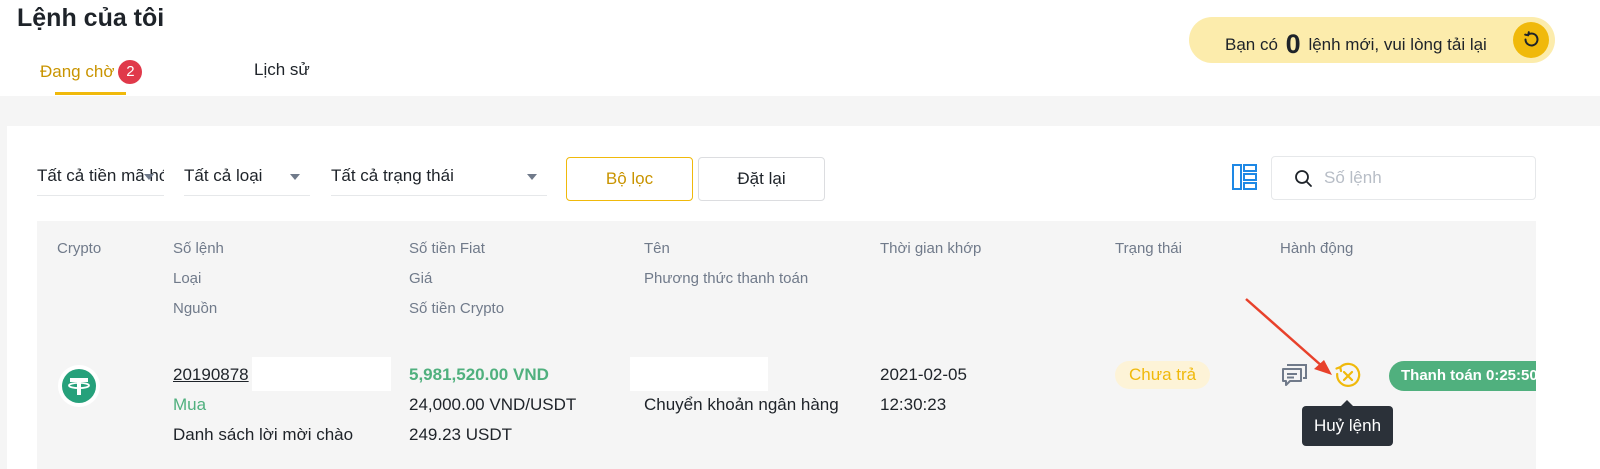  Describe the element at coordinates (1462, 376) in the screenshot. I see `payment-countdown-button: Thanh toán 0:25:50` at that location.